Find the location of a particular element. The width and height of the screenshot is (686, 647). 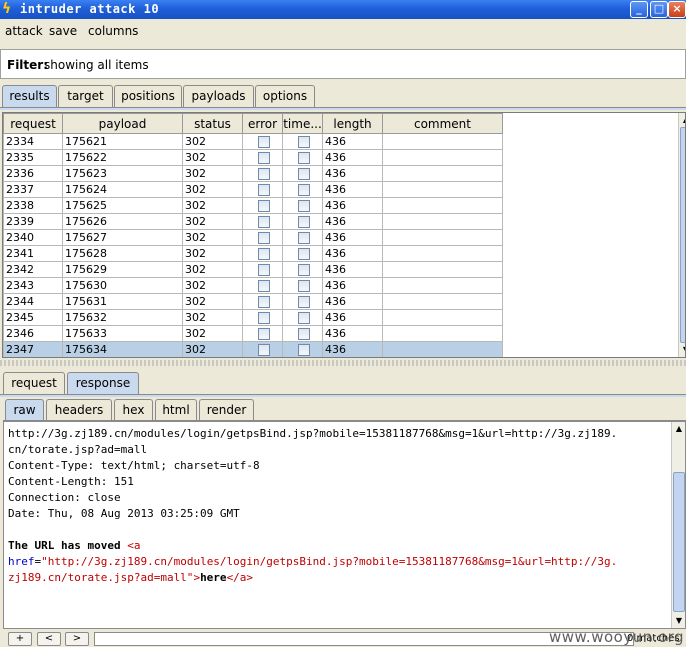

tab-hex: hex is located at coordinates (133, 410).